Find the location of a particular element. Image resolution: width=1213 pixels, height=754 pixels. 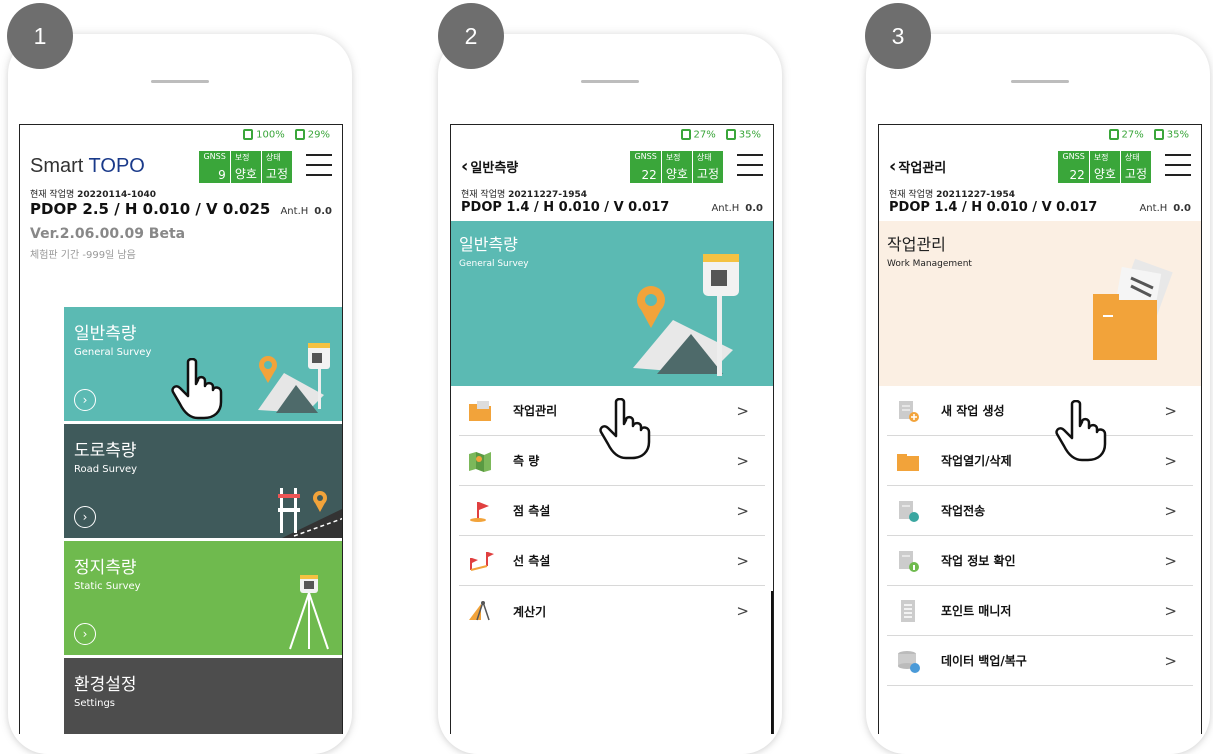

correction-cell: 보정양호 is located at coordinates (1105, 167).